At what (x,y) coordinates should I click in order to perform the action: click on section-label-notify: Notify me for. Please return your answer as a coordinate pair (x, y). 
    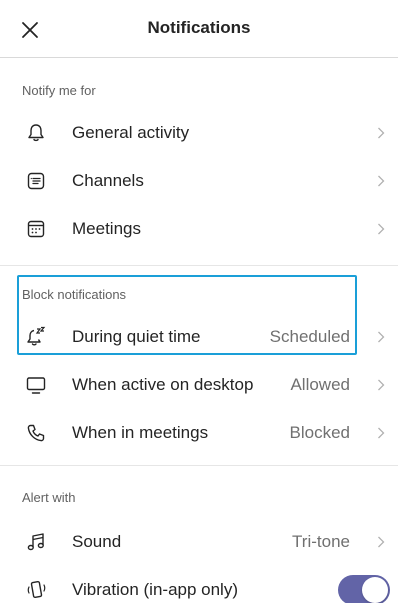
    Looking at the image, I should click on (59, 90).